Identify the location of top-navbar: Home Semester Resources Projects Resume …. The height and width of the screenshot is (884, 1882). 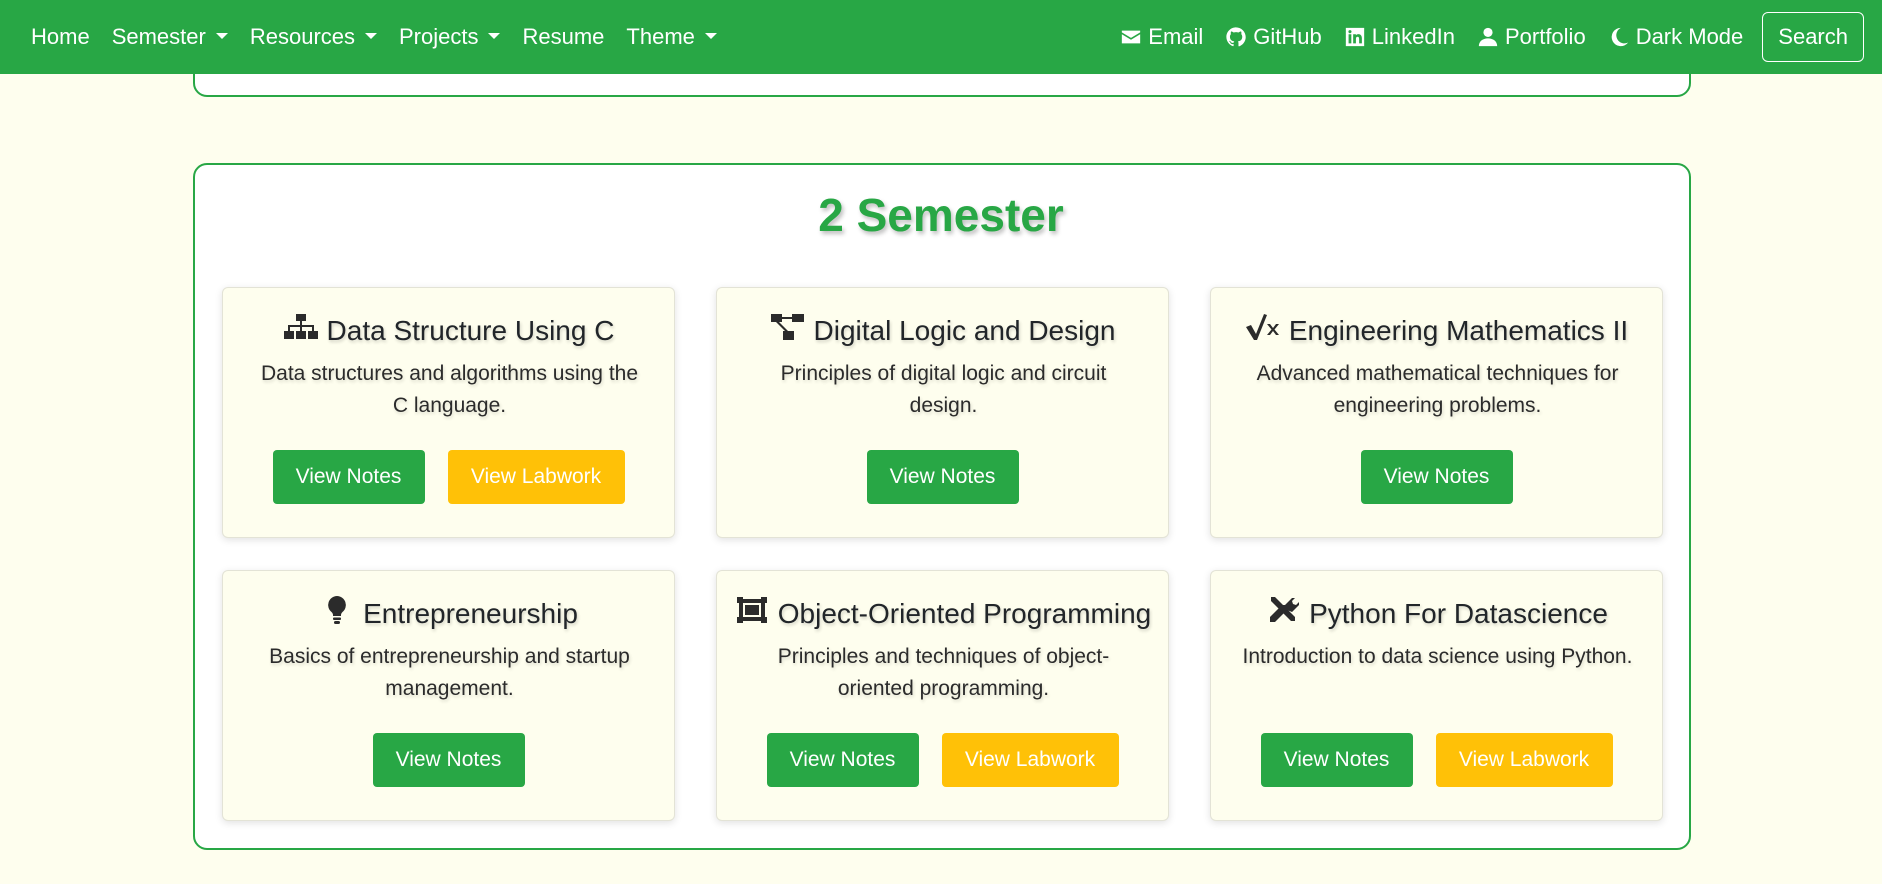
(941, 37).